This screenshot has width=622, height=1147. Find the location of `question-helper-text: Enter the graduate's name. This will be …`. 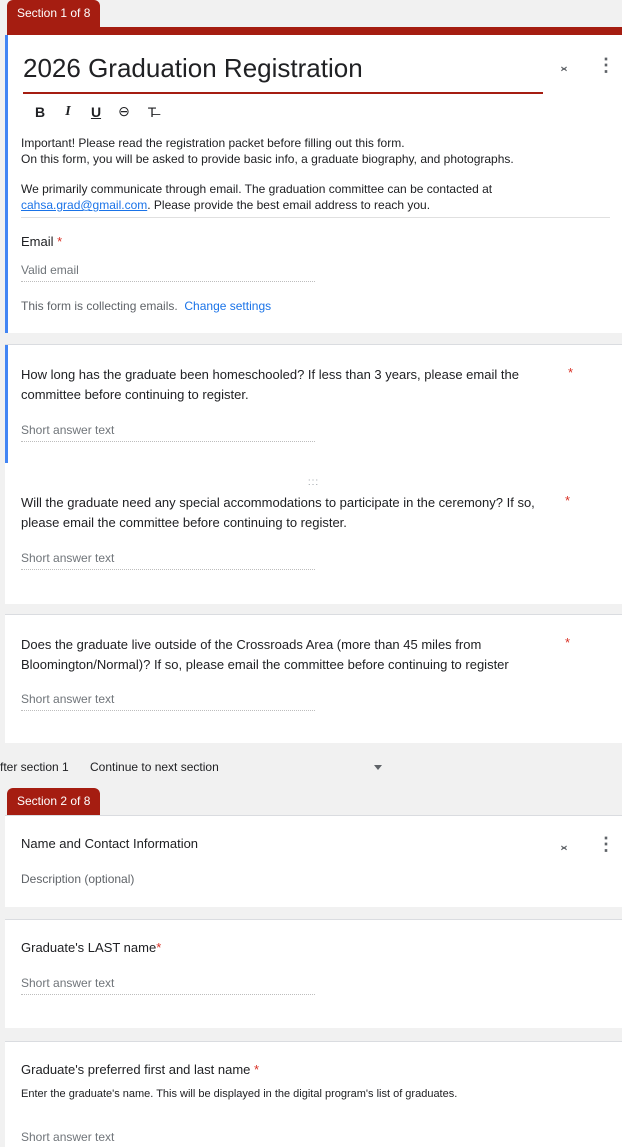

question-helper-text: Enter the graduate's name. This will be … is located at coordinates (239, 1094).